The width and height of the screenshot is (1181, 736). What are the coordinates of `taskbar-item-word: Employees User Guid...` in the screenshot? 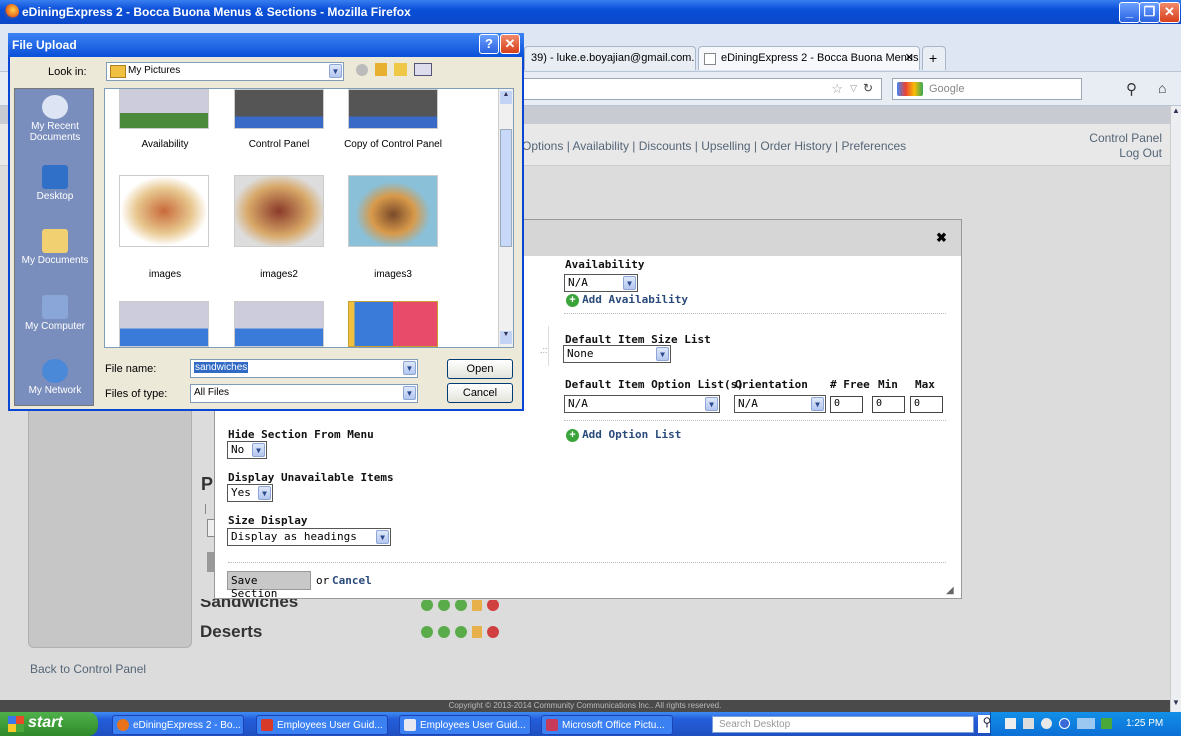 It's located at (465, 725).